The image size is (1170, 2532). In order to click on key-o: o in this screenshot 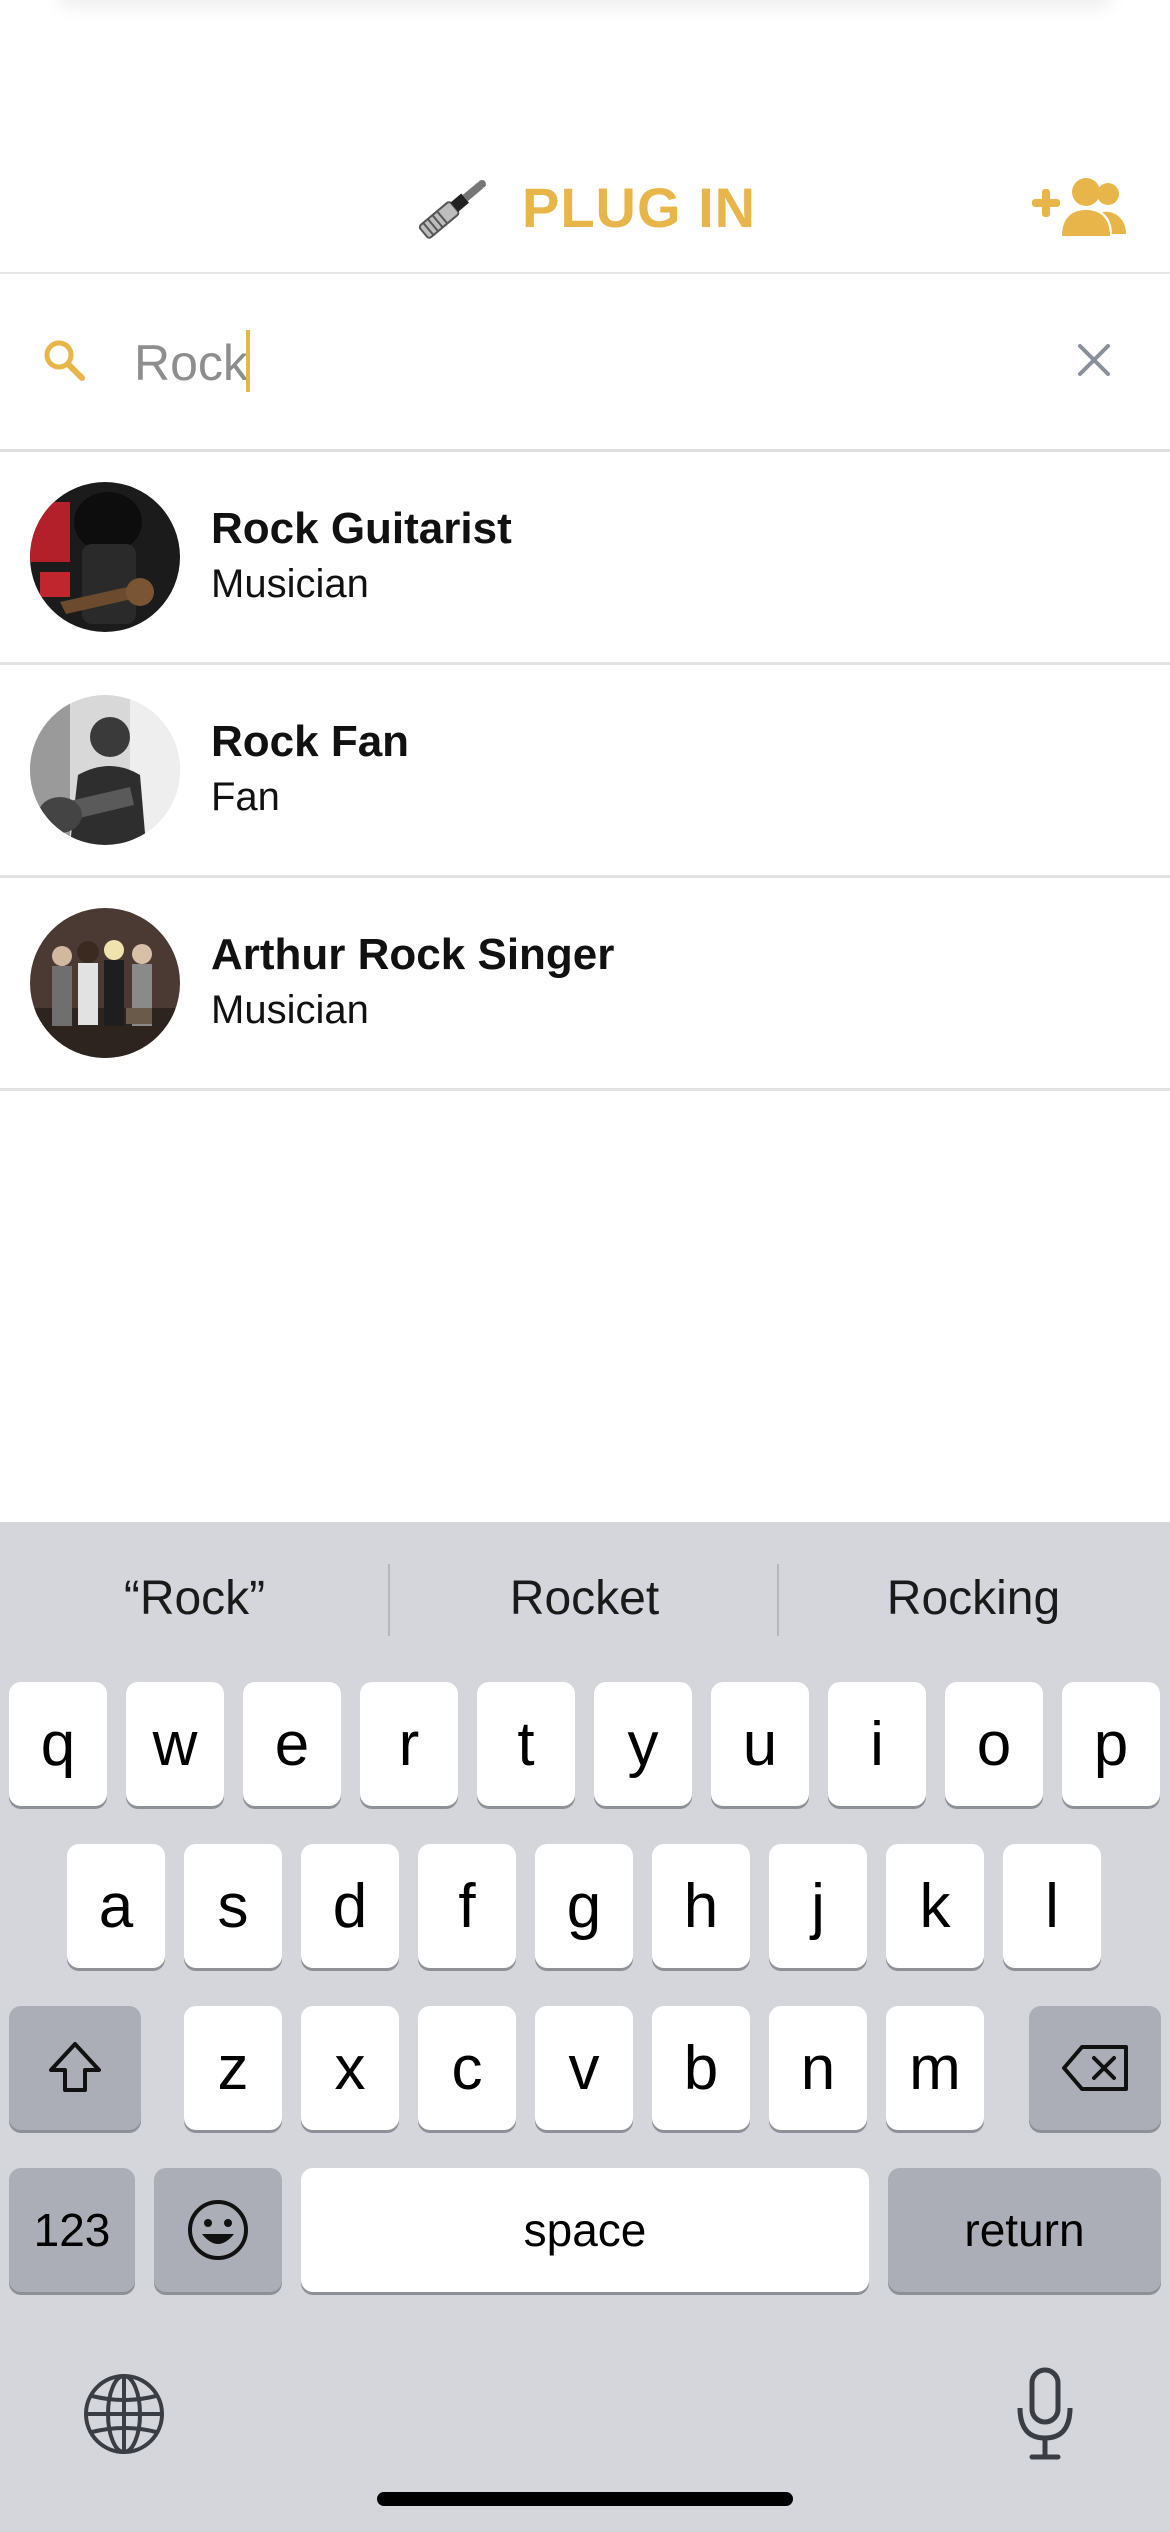, I will do `click(994, 1744)`.